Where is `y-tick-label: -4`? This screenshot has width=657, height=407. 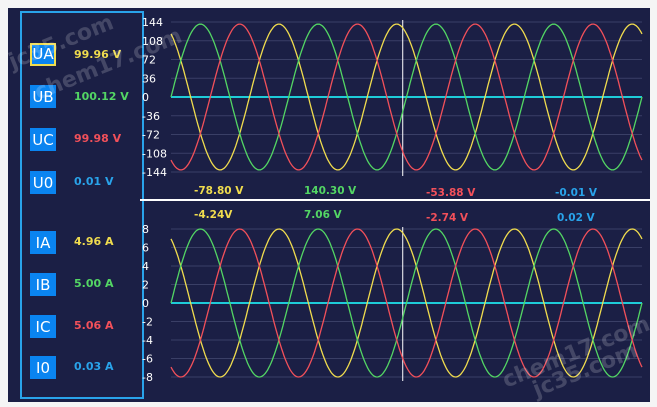
y-tick-label: -4 is located at coordinates (147, 340).